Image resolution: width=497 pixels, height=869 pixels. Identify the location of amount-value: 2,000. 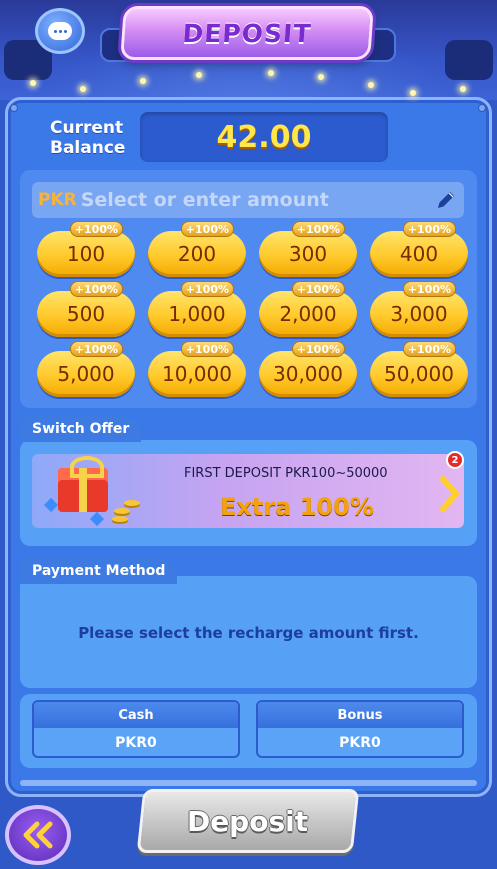
(308, 314).